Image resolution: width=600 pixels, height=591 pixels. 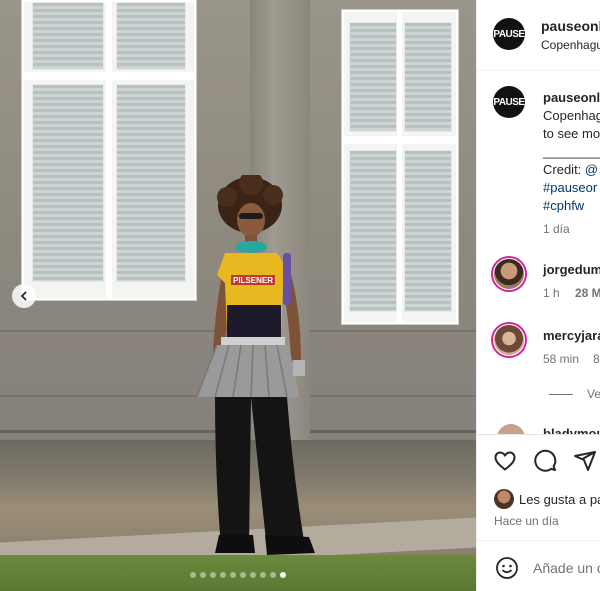 I want to click on comment-button, so click(x=545, y=462).